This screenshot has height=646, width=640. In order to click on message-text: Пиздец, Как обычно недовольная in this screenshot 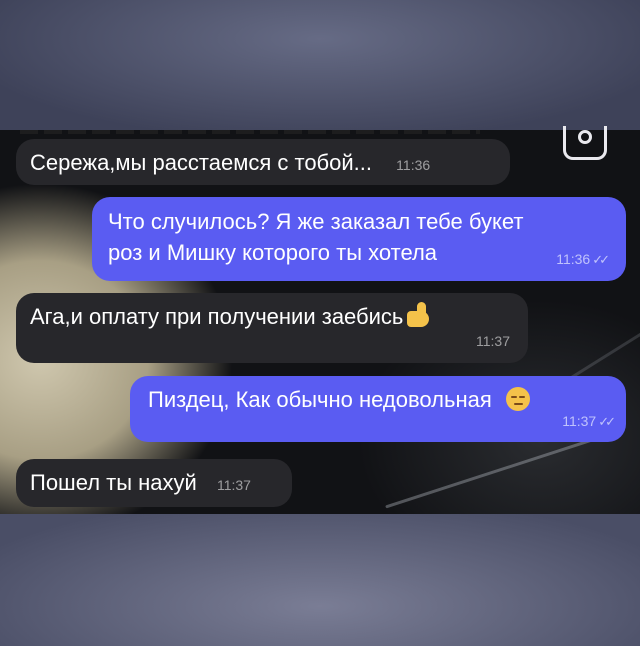, I will do `click(320, 399)`.